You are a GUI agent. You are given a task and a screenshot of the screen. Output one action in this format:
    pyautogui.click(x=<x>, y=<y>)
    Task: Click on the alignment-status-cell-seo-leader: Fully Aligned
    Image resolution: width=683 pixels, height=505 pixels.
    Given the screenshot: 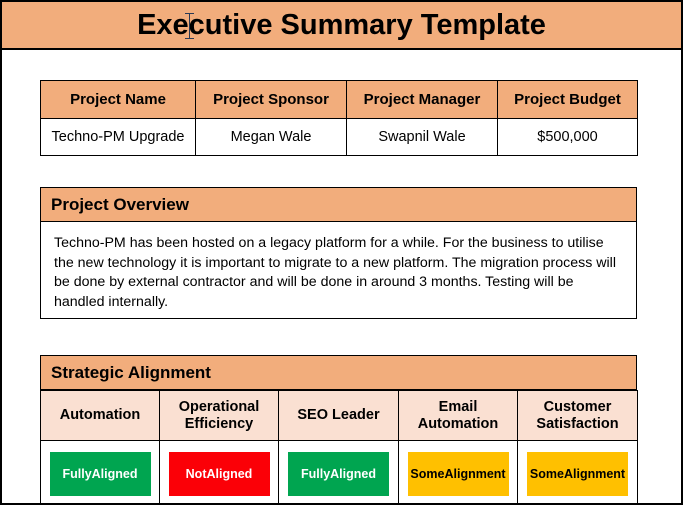 What is the action you would take?
    pyautogui.click(x=338, y=471)
    